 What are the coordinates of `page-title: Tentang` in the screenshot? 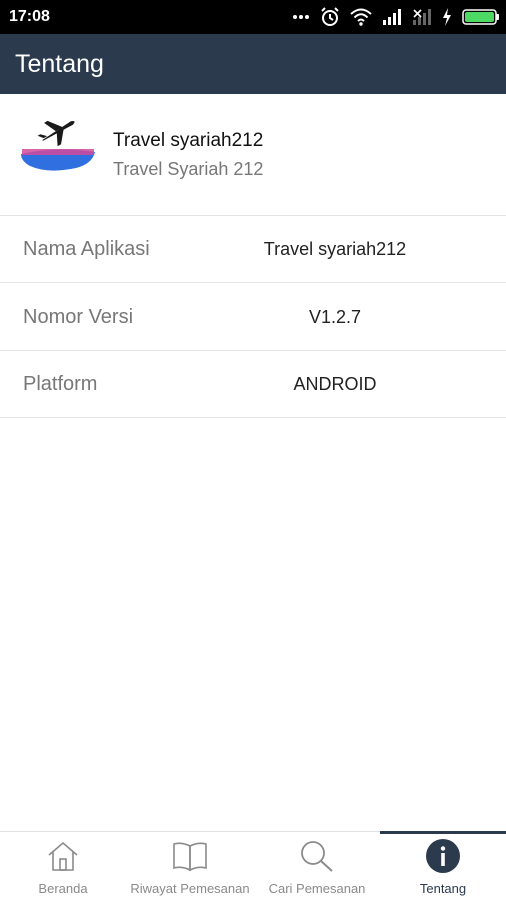 It's located at (59, 64).